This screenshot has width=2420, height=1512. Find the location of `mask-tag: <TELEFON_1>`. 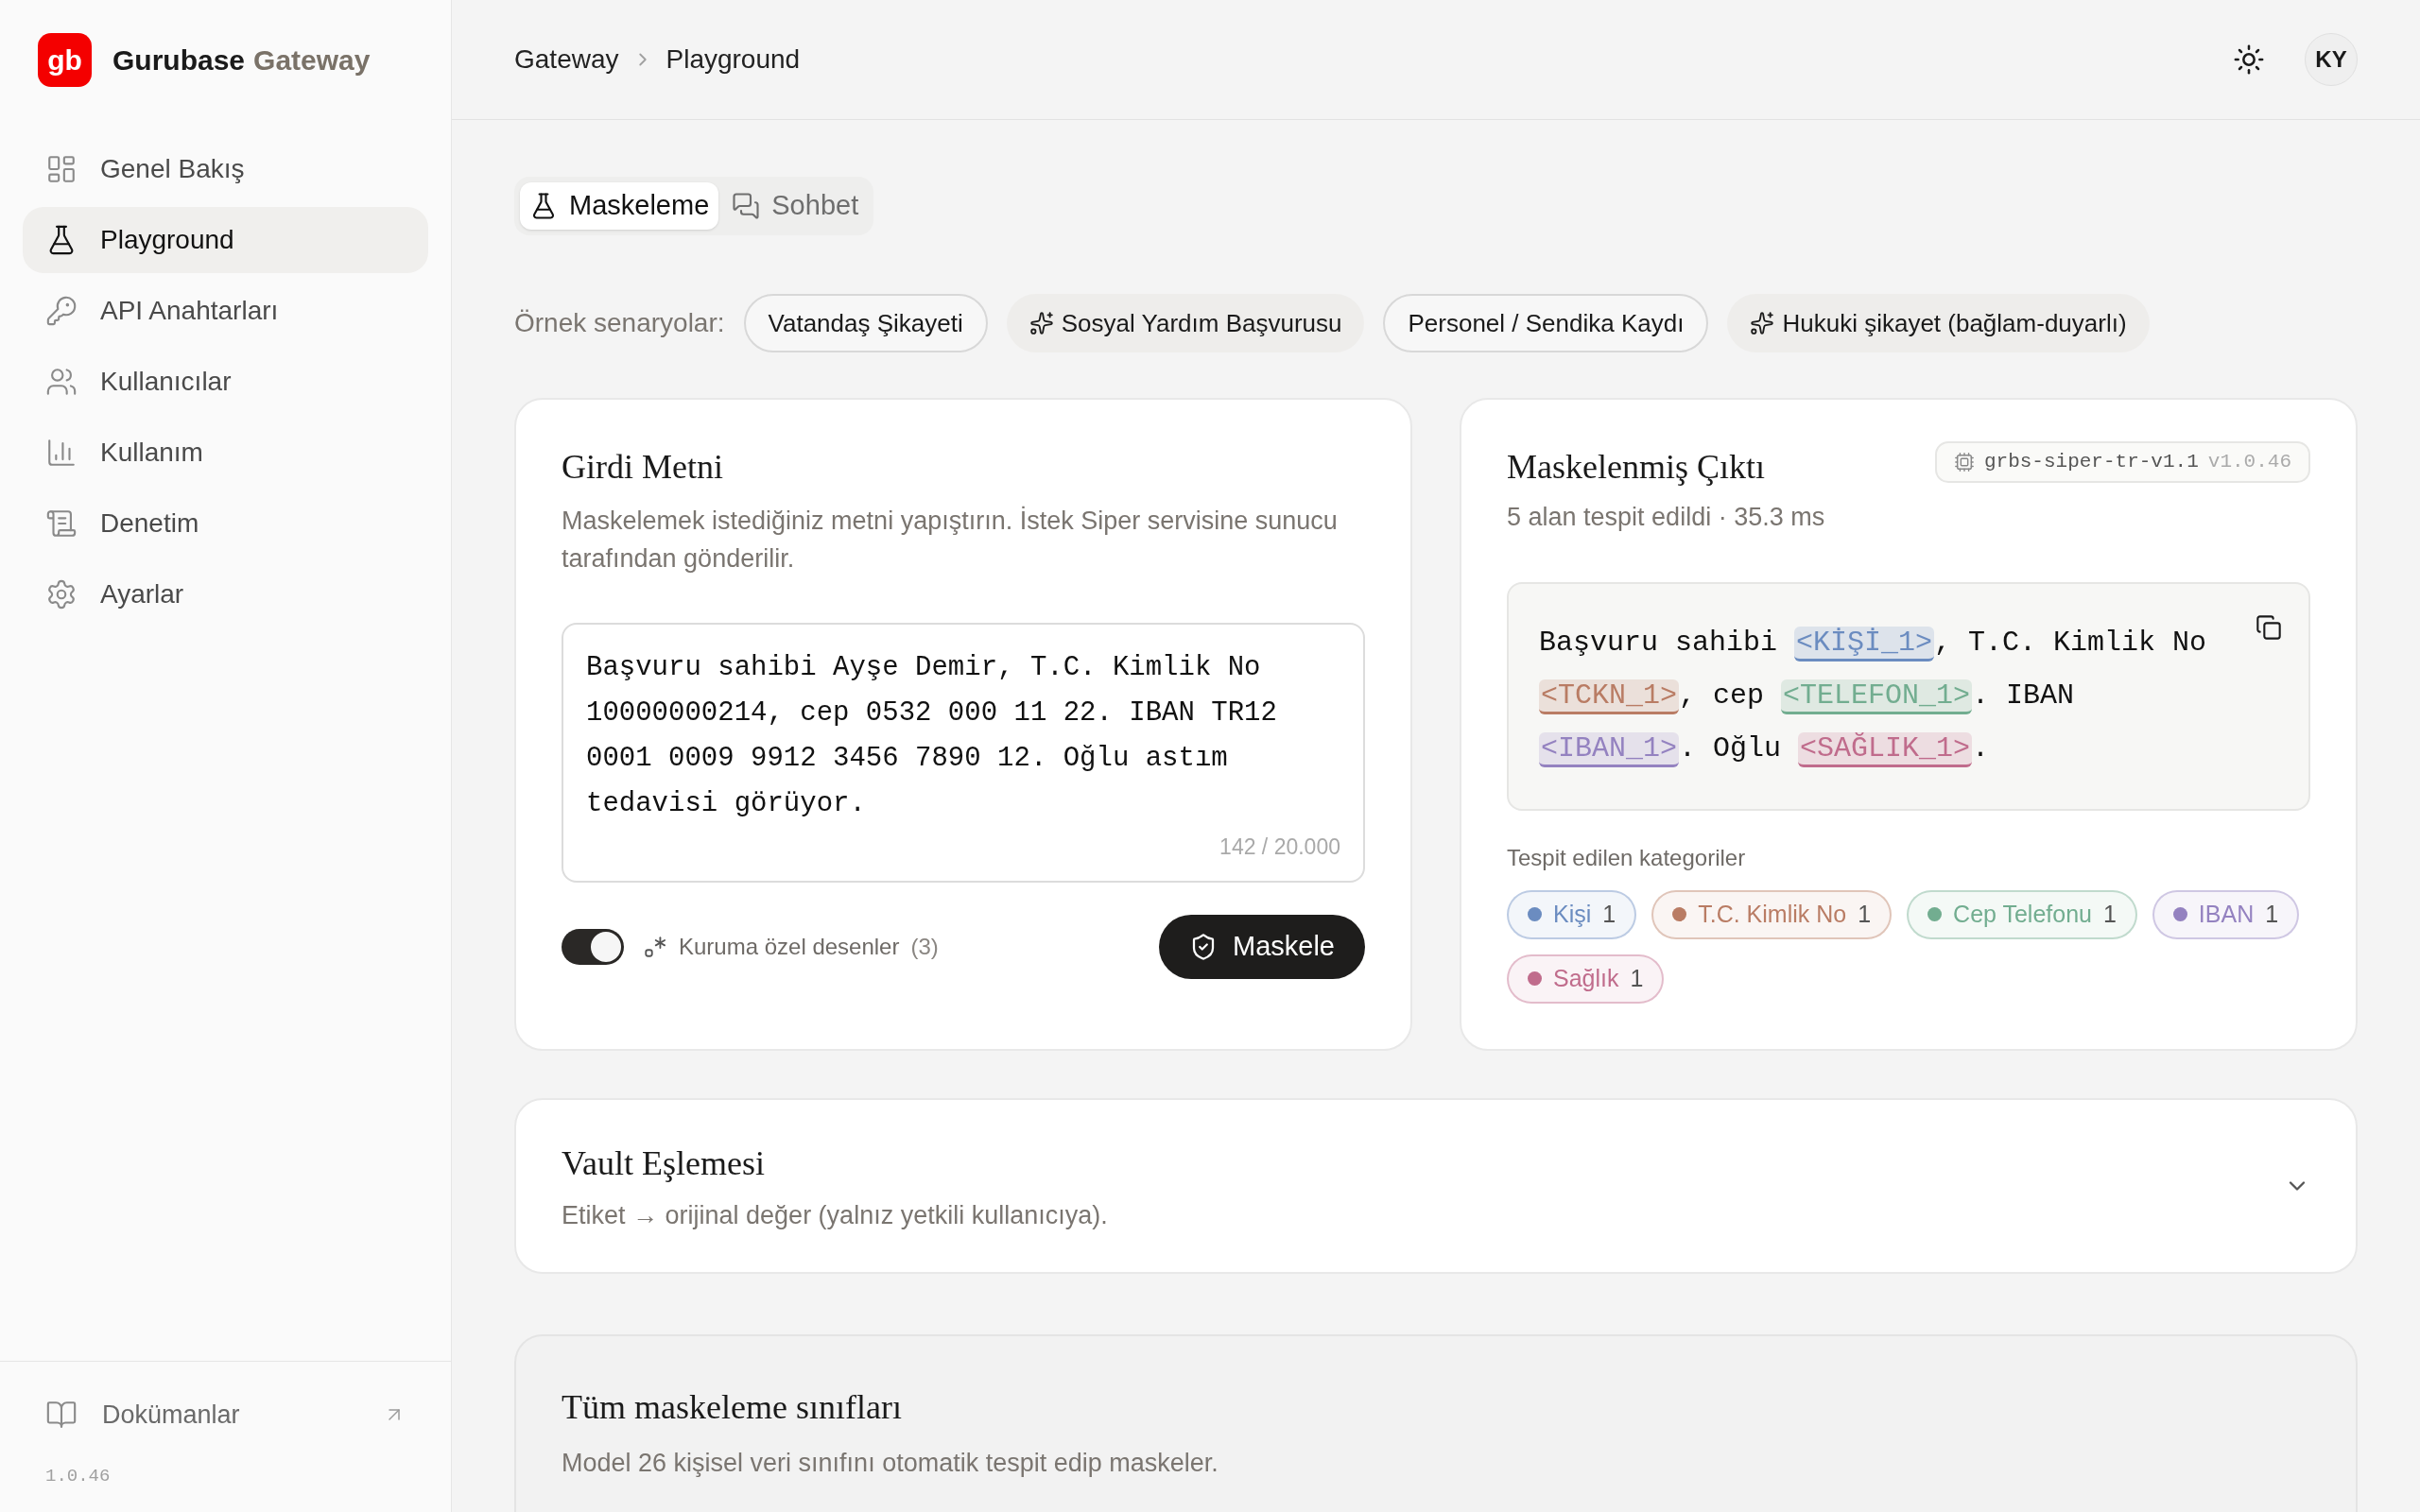

mask-tag: <TELEFON_1> is located at coordinates (1877, 696).